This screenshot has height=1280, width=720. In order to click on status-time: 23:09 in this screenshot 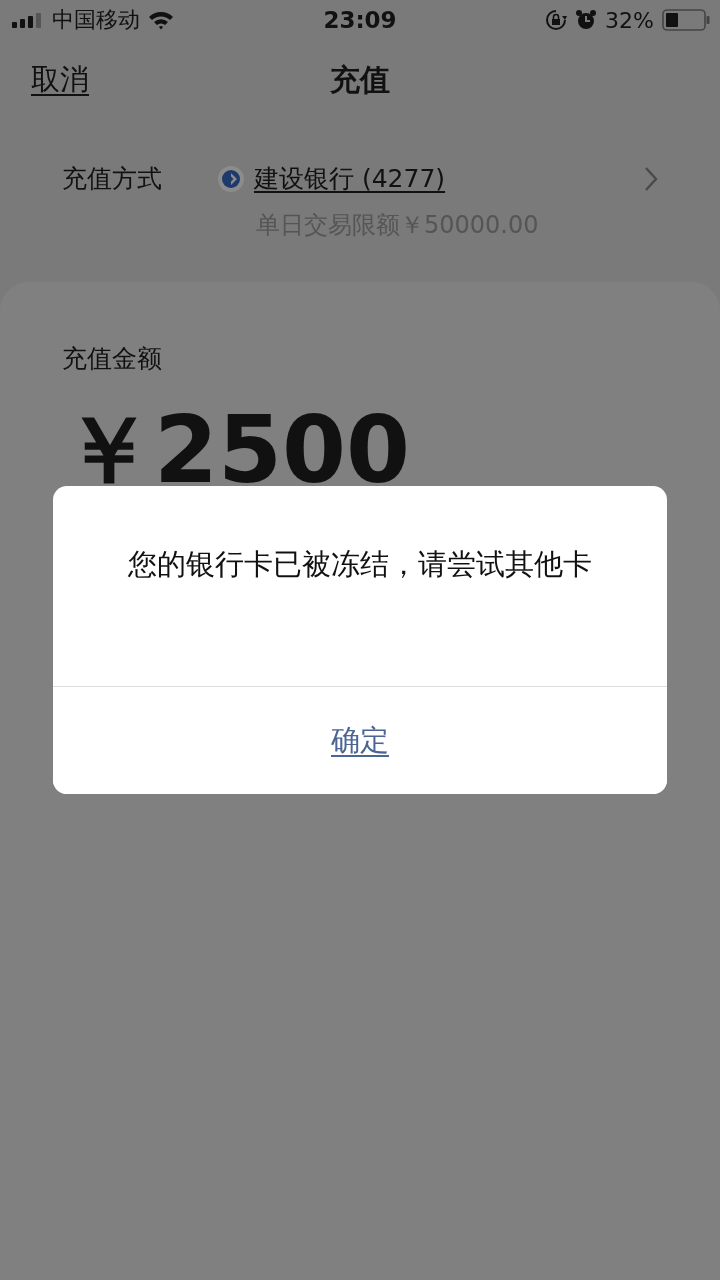, I will do `click(360, 20)`.